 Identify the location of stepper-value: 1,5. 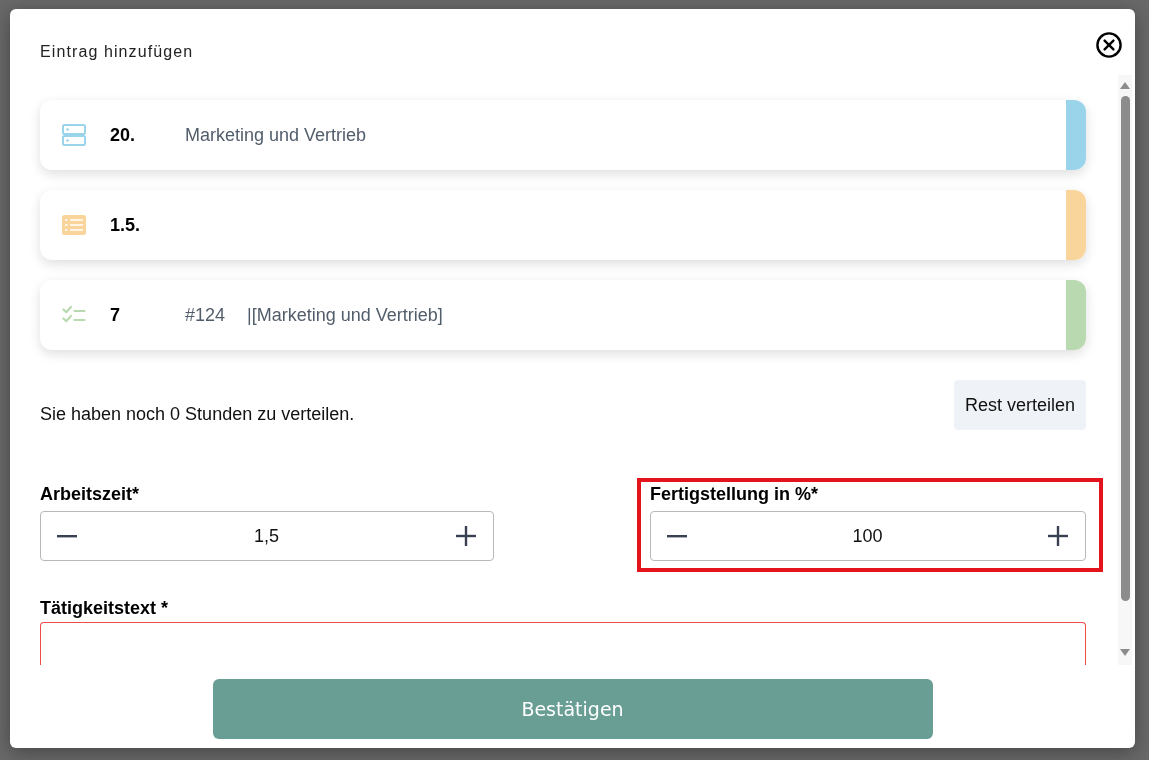
(266, 536).